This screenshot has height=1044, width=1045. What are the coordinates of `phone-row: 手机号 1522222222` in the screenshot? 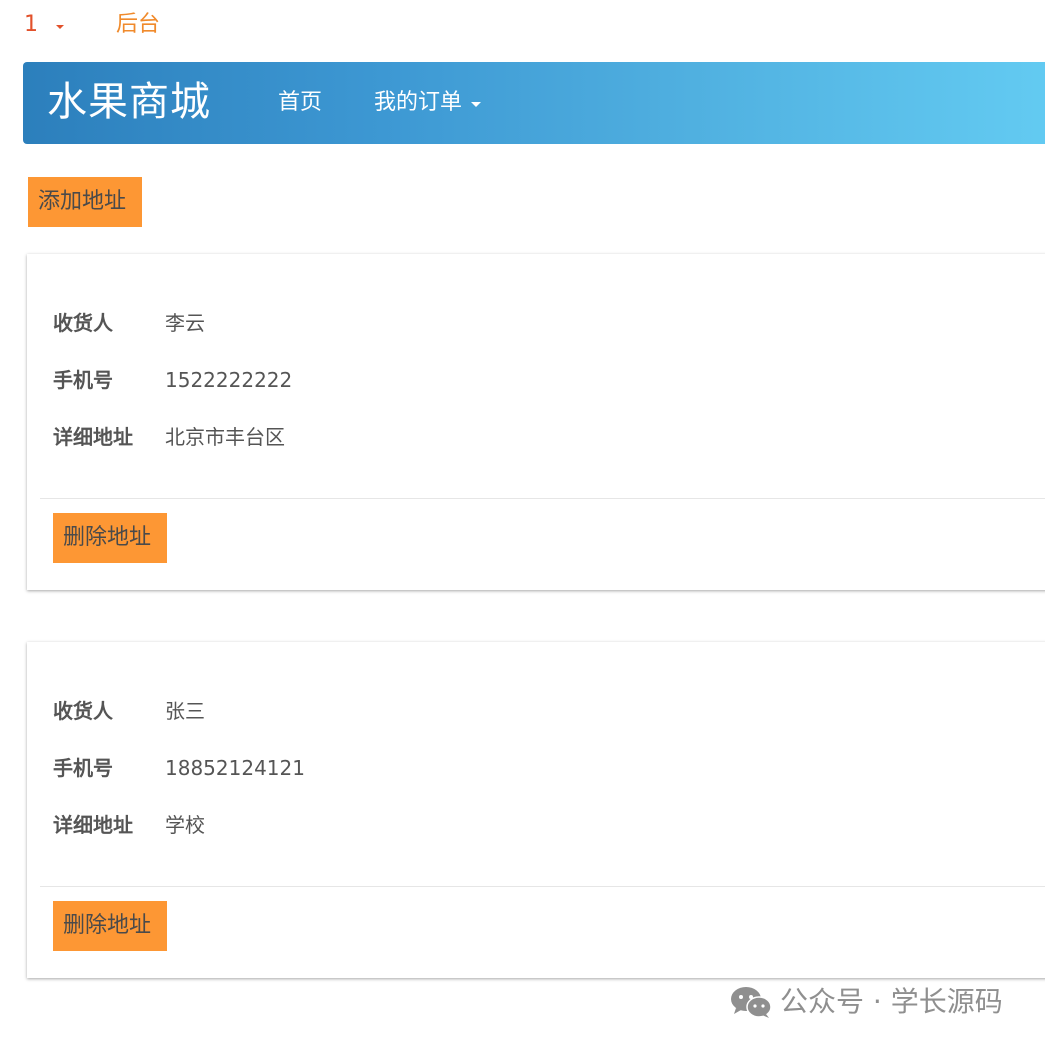 It's located at (172, 380).